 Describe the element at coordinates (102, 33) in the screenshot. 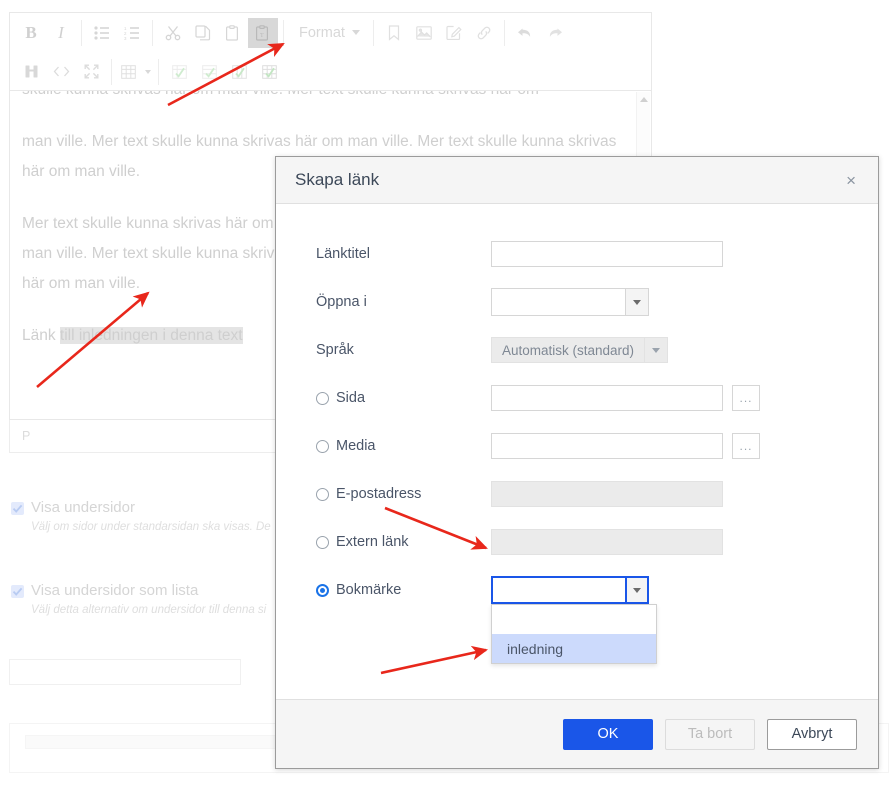

I see `bullet-list-icon` at that location.